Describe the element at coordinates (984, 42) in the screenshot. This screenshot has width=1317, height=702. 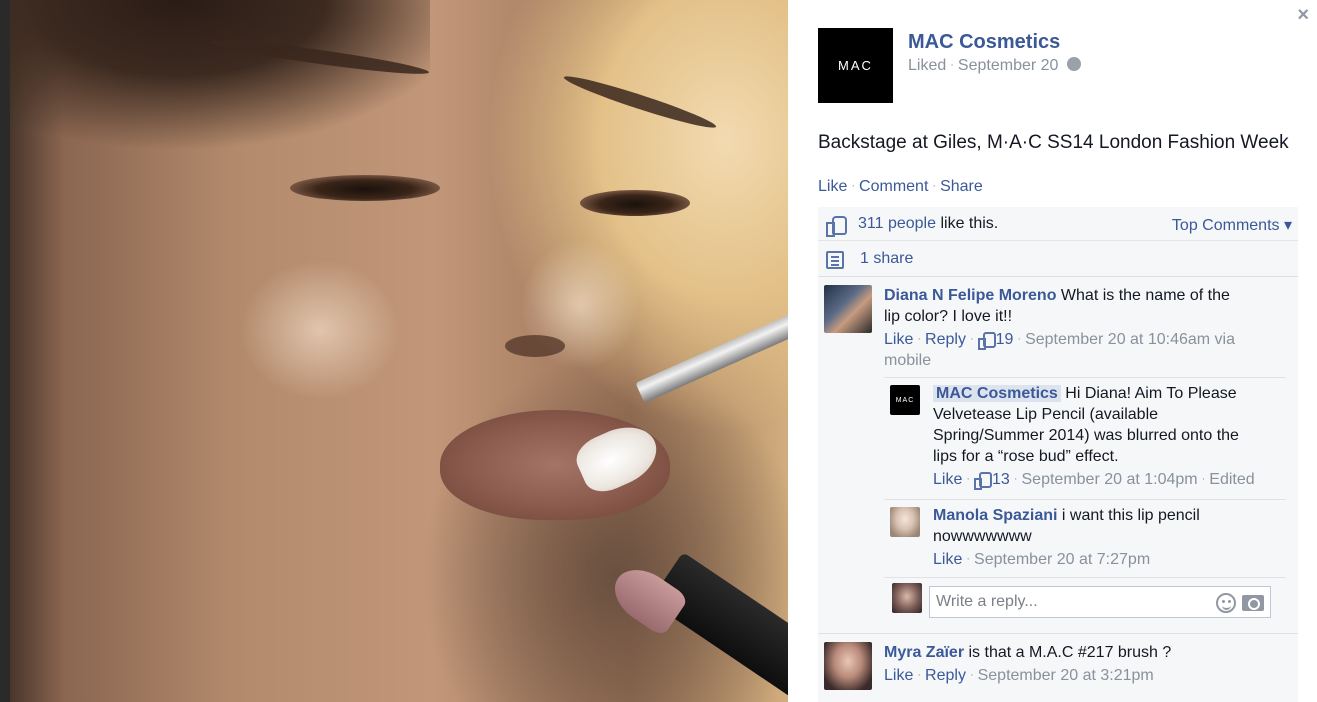
I see `page-name-link: MAC Cosmetics` at that location.